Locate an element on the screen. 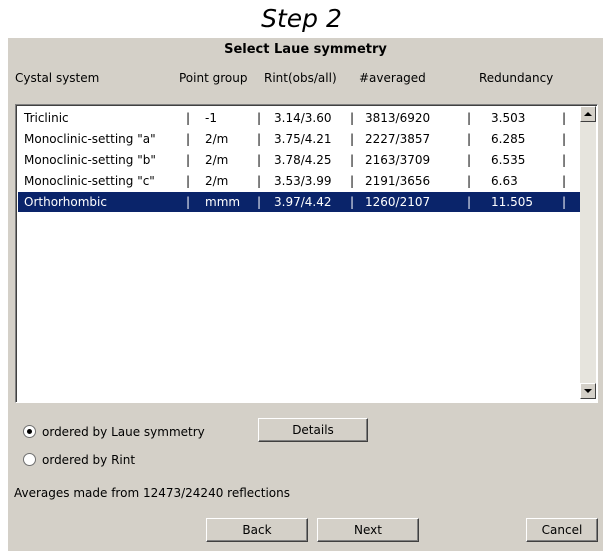 Image resolution: width=603 pixels, height=551 pixels. next-button: Next is located at coordinates (368, 530).